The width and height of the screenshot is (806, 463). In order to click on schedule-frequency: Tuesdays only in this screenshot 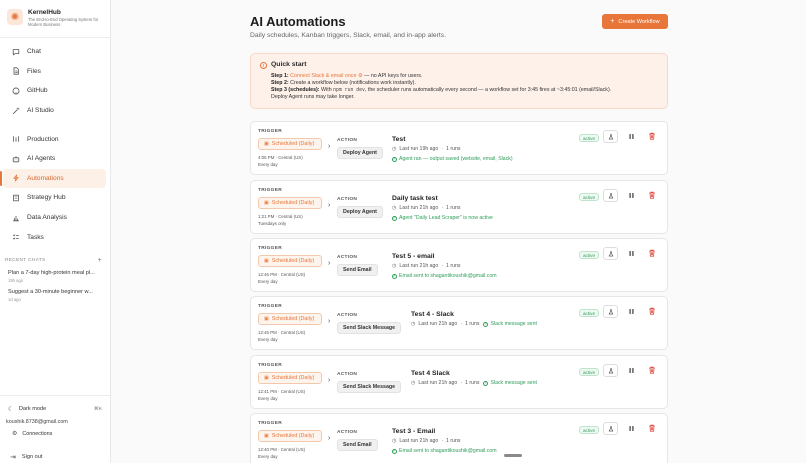, I will do `click(272, 223)`.